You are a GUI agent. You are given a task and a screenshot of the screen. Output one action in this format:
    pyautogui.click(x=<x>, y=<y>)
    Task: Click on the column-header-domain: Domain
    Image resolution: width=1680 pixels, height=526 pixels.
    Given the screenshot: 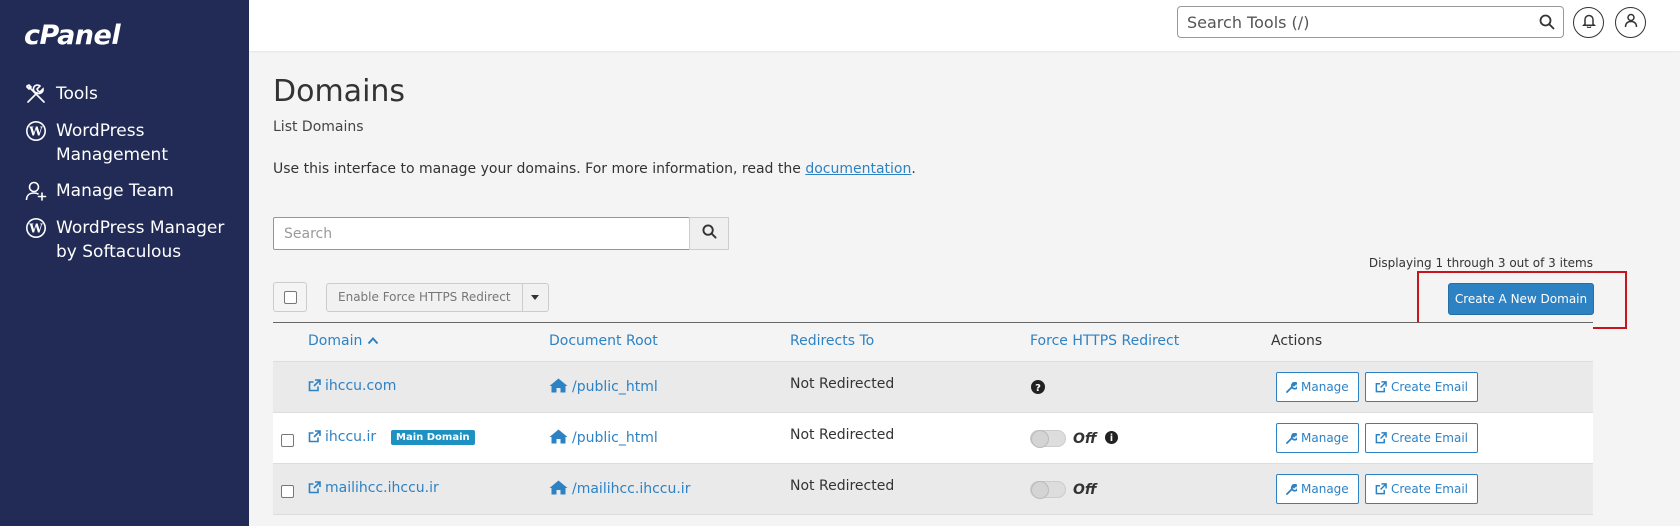 What is the action you would take?
    pyautogui.click(x=343, y=341)
    